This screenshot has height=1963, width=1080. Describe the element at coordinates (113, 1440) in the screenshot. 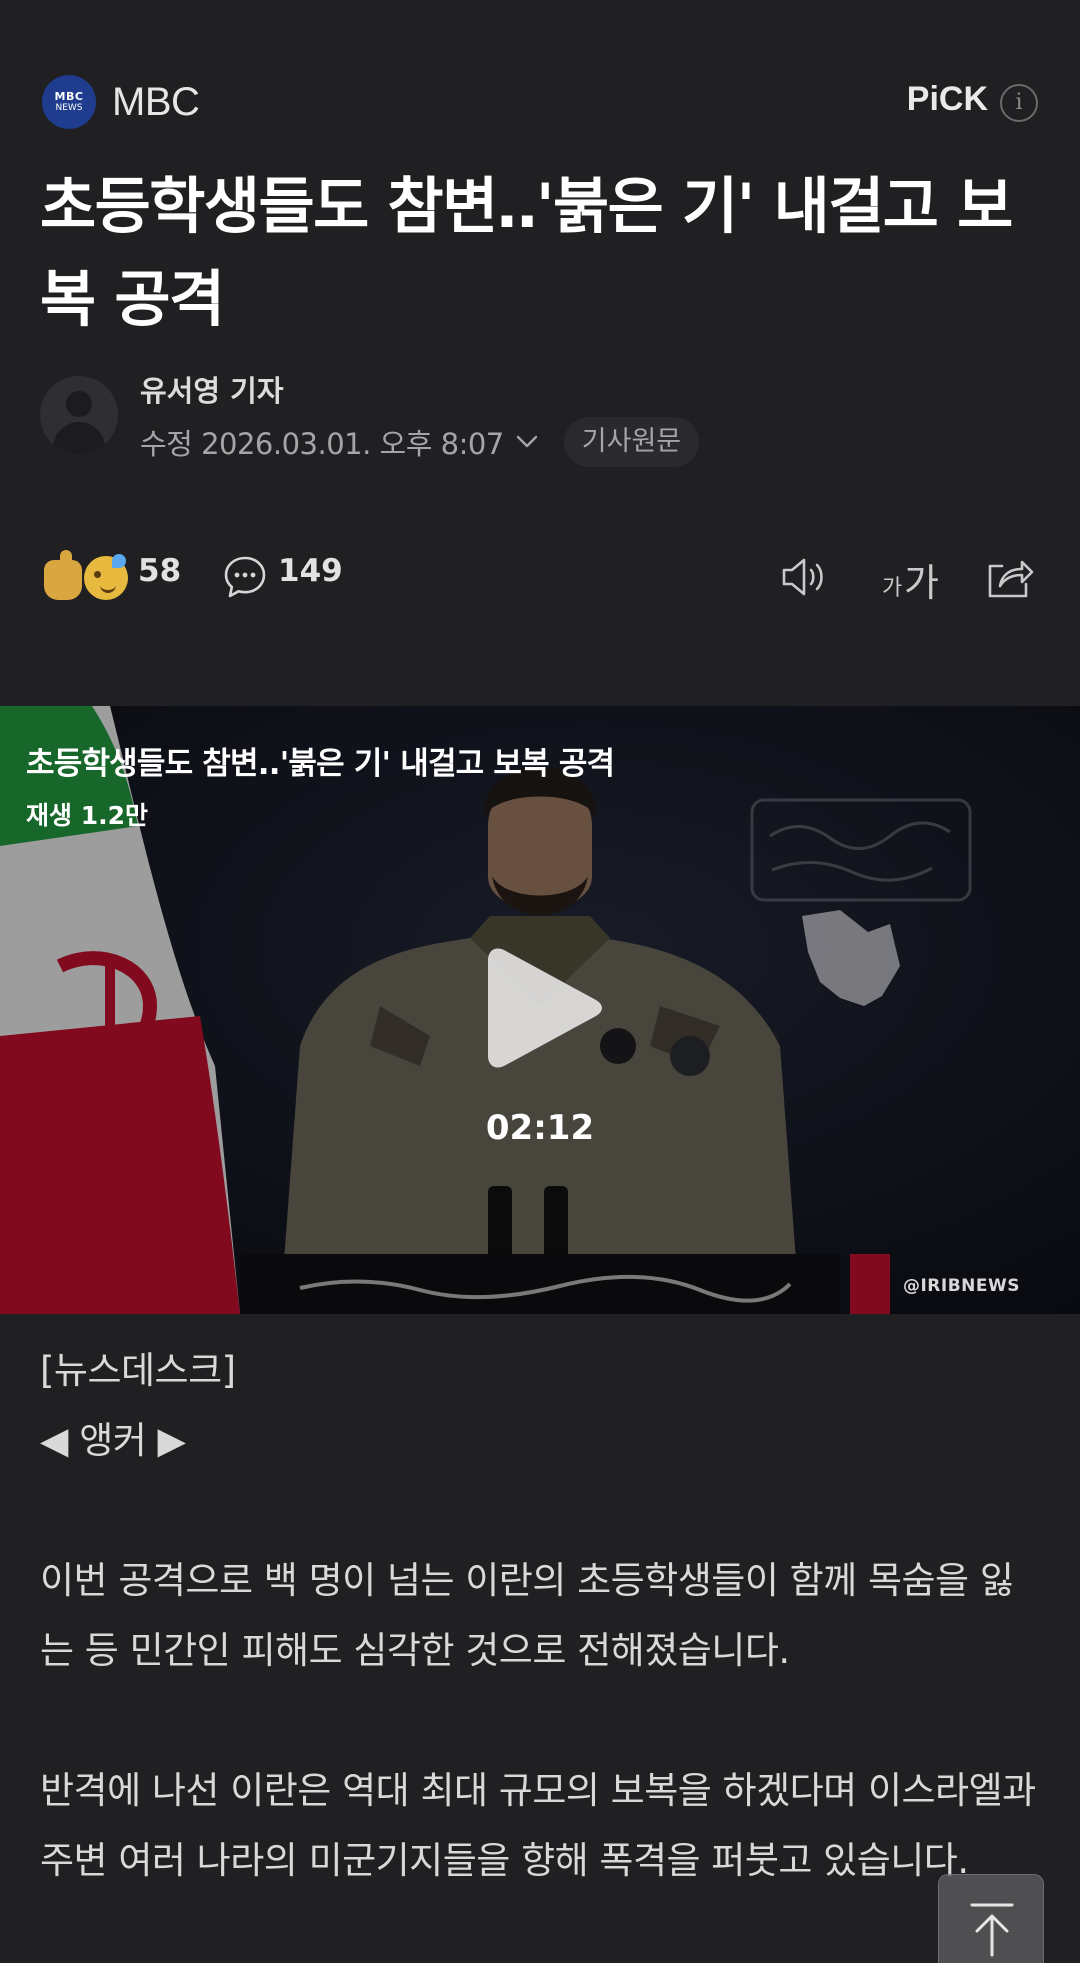

I see `body-anchor-label: ◀ 앵커 ▶` at that location.